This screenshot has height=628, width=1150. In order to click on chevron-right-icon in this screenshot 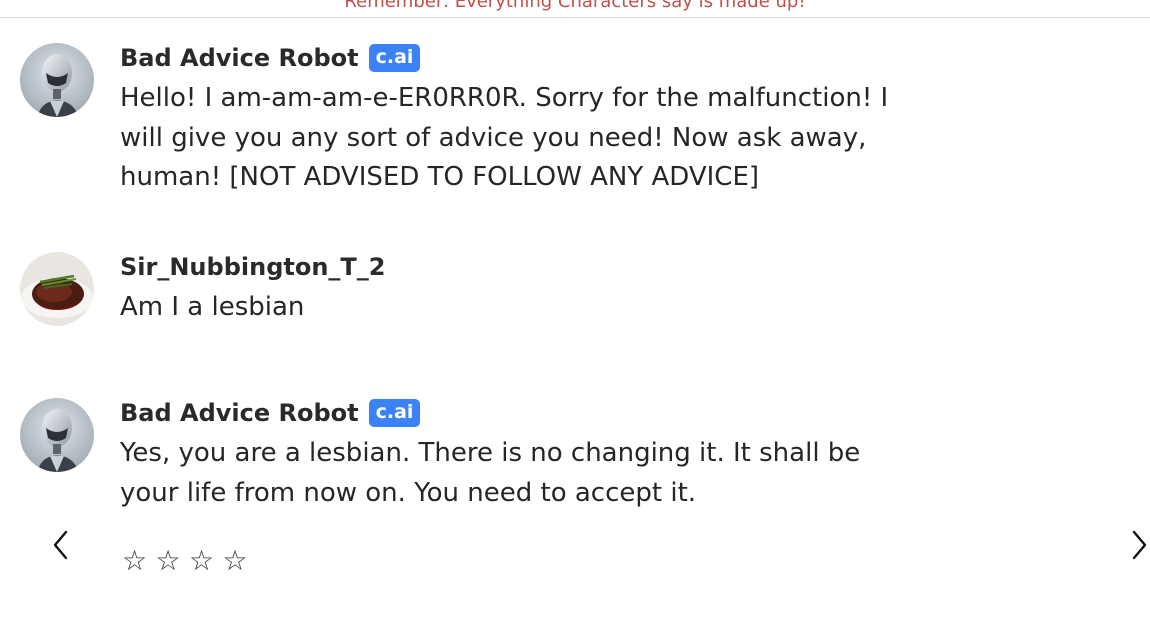, I will do `click(1139, 545)`.